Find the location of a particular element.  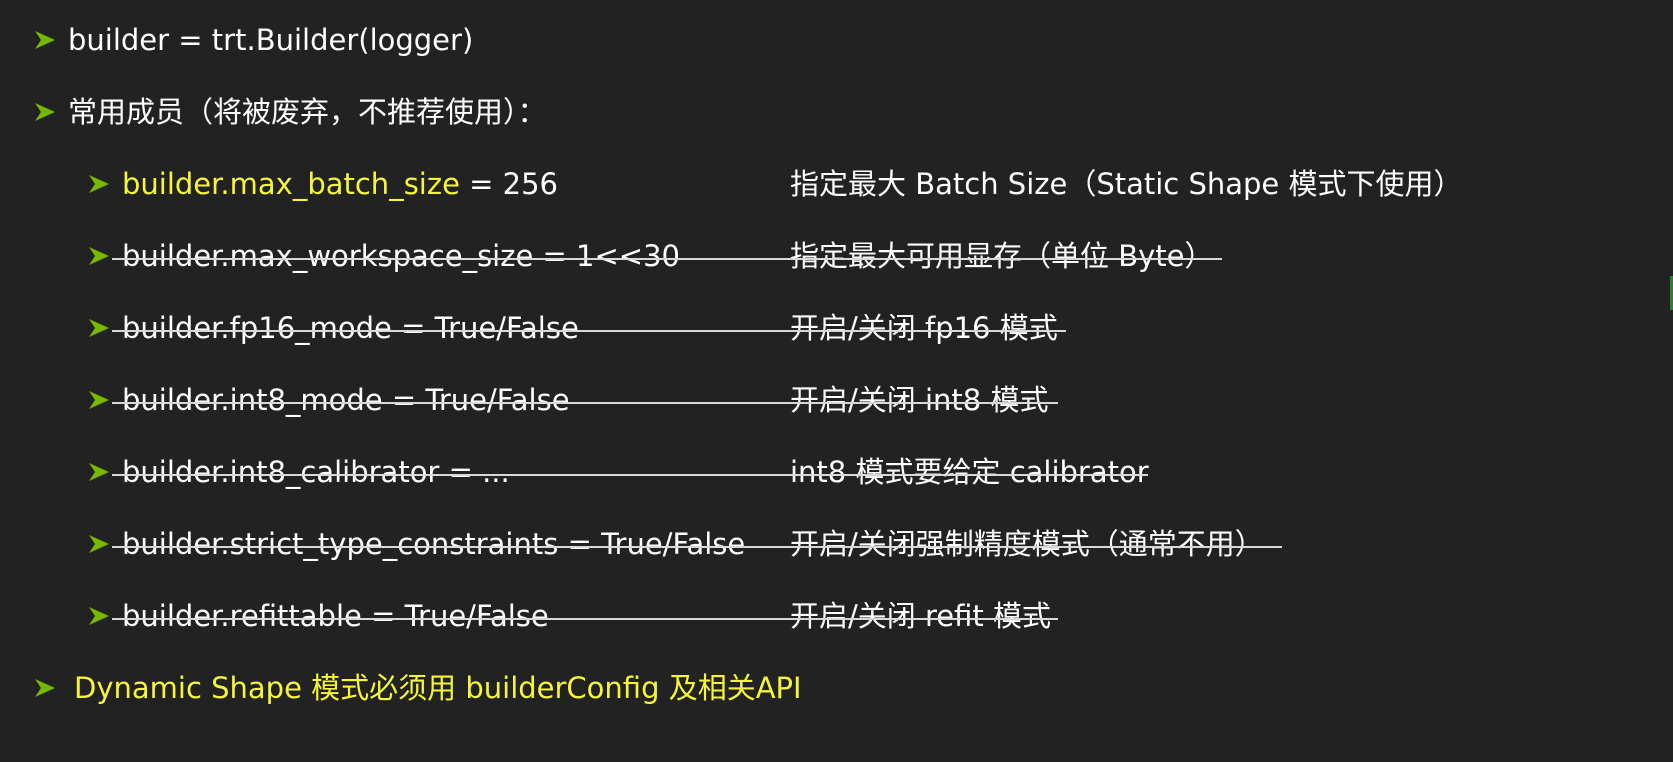

builder-constructor-text: builder = trt.Builder(logger) is located at coordinates (271, 40).